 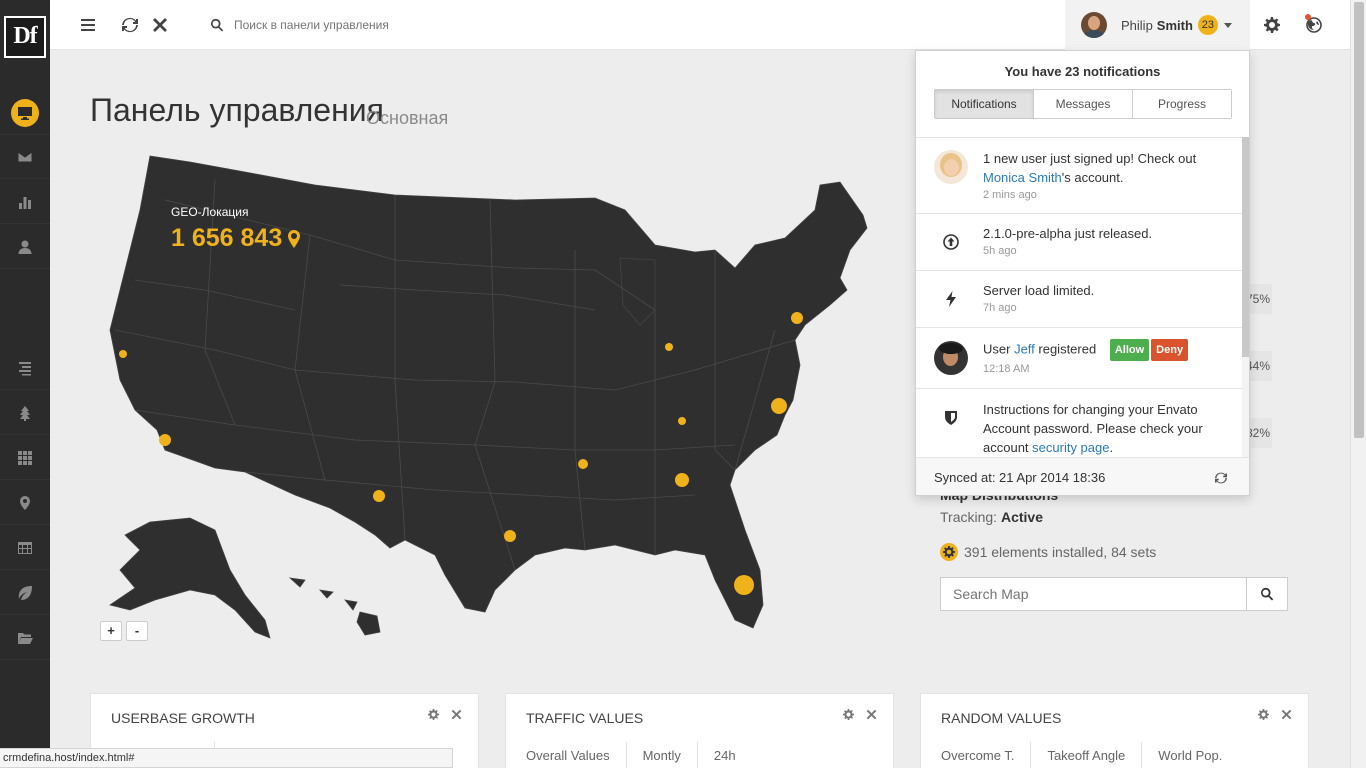 What do you see at coordinates (25, 458) in the screenshot?
I see `sidebar-item-grid` at bounding box center [25, 458].